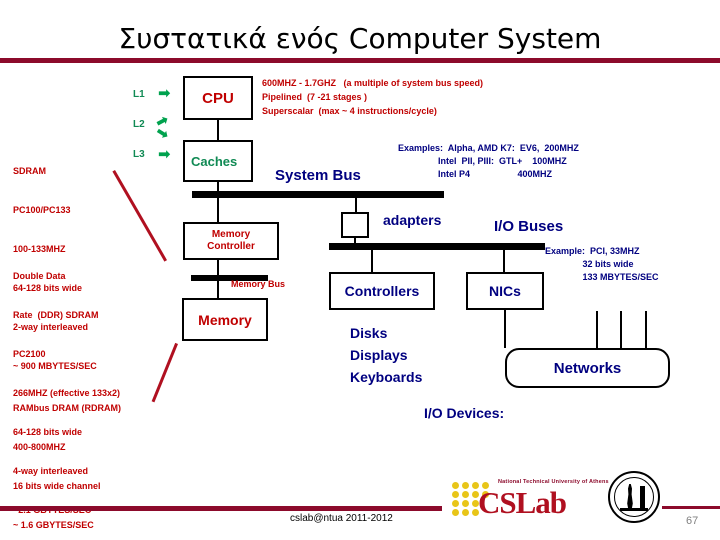  Describe the element at coordinates (164, 154) in the screenshot. I see `arrow-right-icon-l3: ➡` at that location.